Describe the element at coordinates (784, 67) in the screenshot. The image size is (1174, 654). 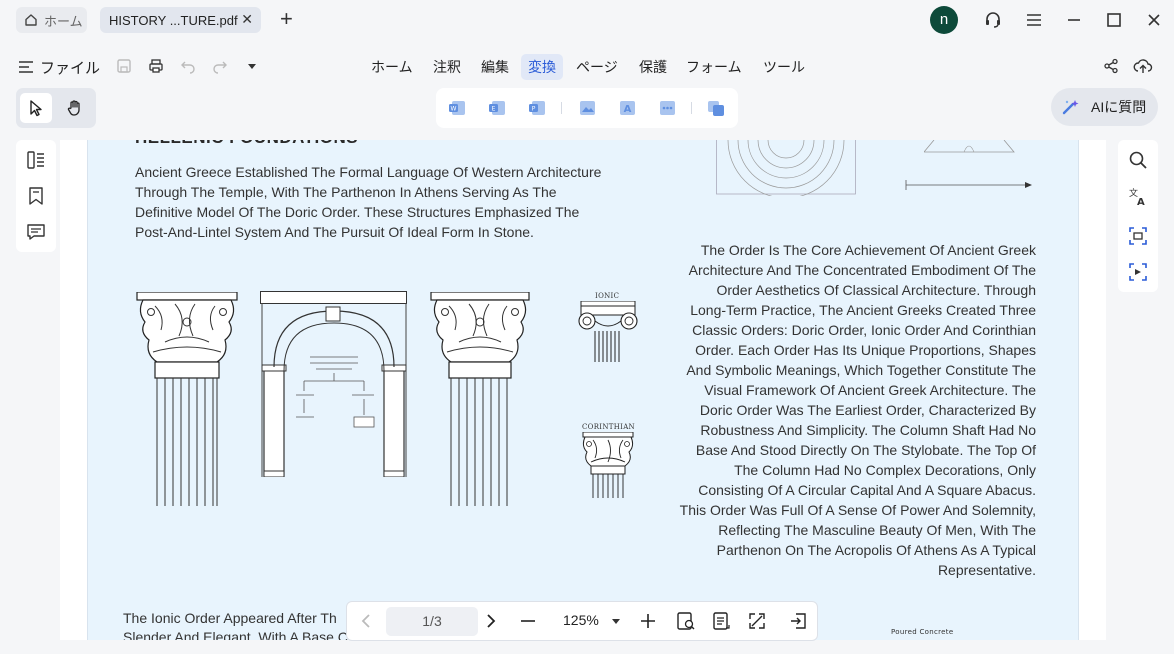
I see `menu-tools: ツール` at that location.